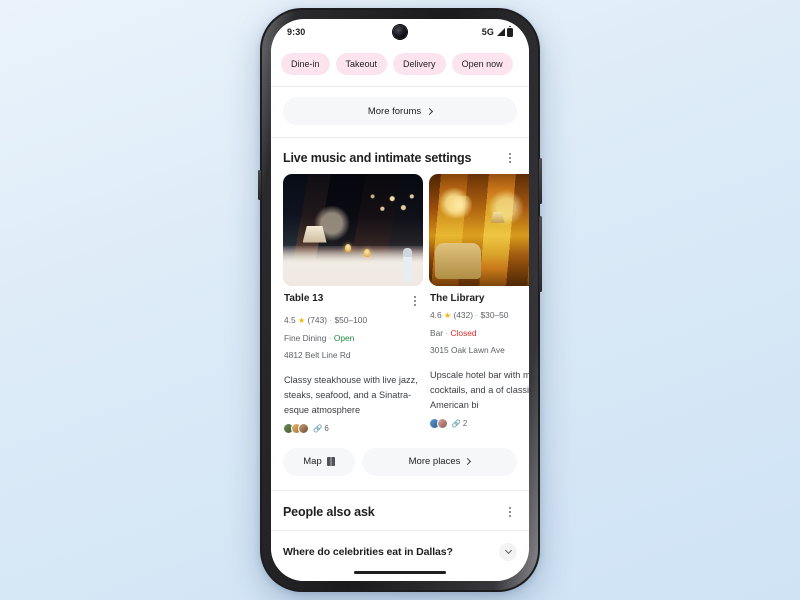 The image size is (800, 600). What do you see at coordinates (479, 421) in the screenshot?
I see `place-sources-row: 🔗 2` at bounding box center [479, 421].